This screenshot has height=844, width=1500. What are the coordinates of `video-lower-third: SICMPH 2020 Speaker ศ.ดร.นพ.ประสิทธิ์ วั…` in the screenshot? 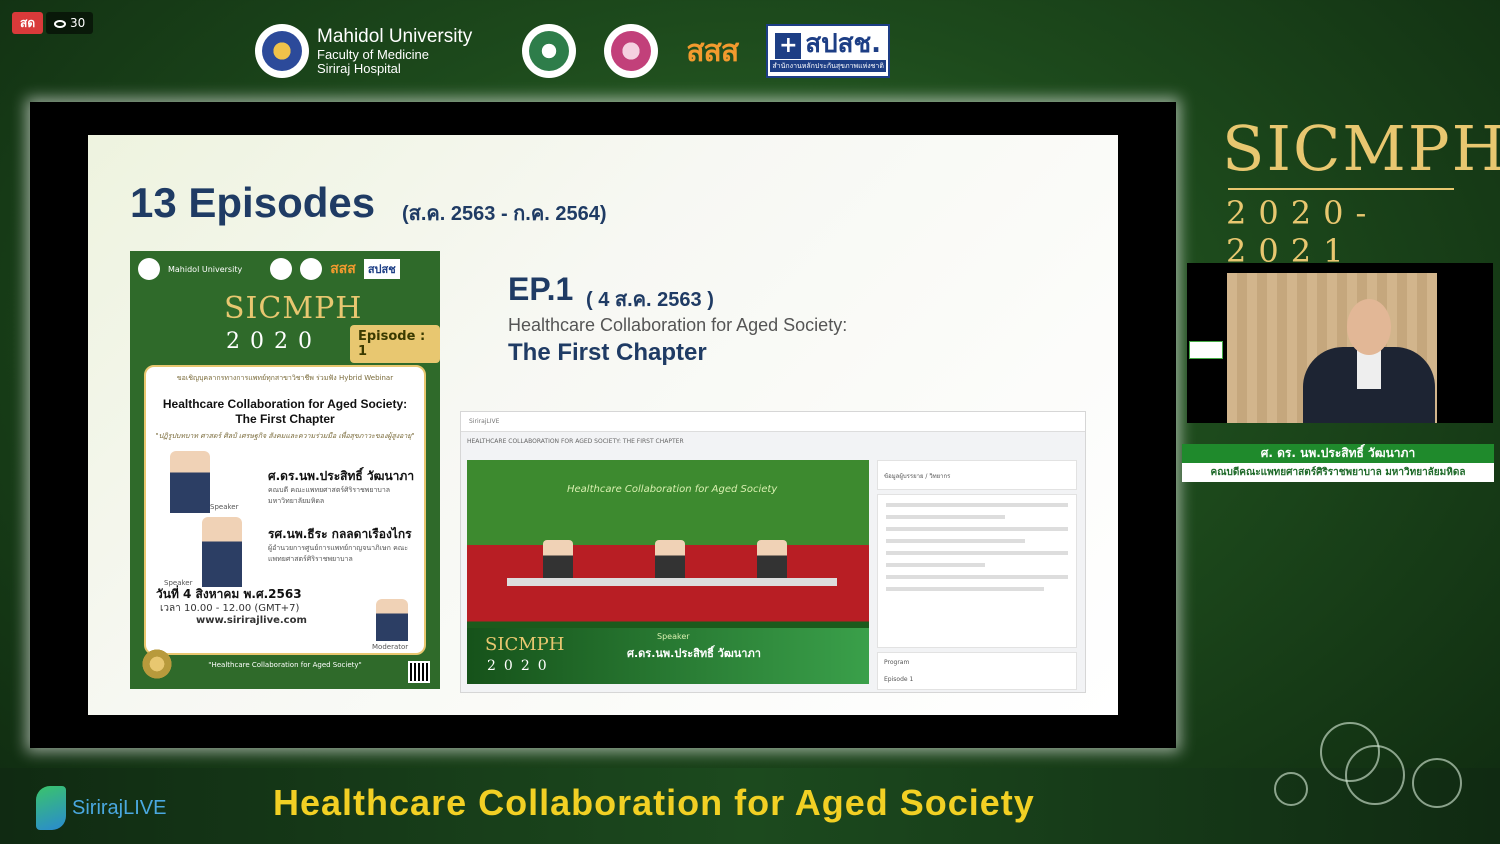 It's located at (668, 656).